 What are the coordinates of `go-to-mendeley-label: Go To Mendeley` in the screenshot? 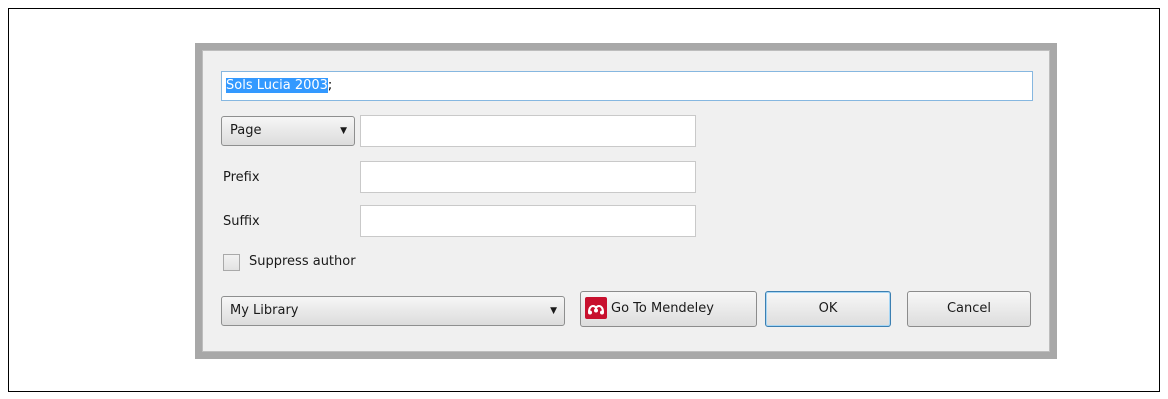 It's located at (662, 308).